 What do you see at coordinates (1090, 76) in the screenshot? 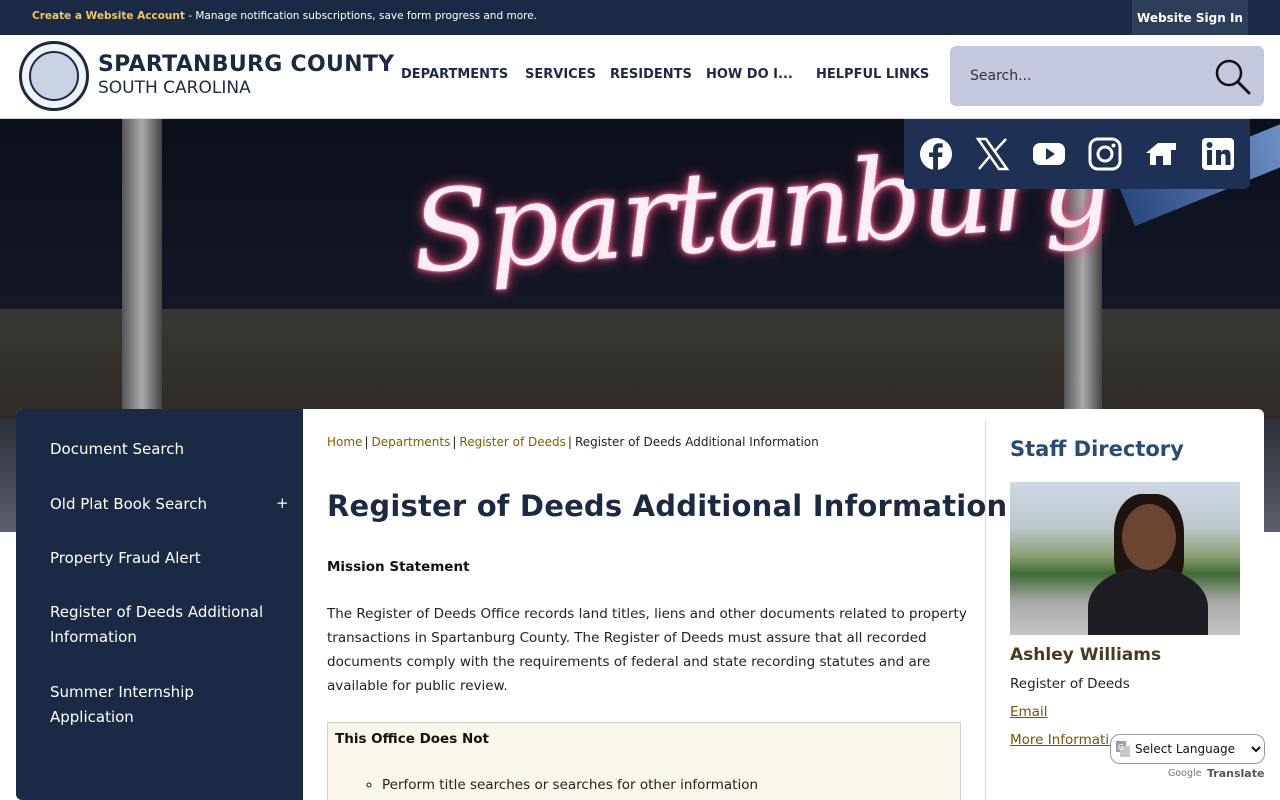
I see `search-input` at bounding box center [1090, 76].